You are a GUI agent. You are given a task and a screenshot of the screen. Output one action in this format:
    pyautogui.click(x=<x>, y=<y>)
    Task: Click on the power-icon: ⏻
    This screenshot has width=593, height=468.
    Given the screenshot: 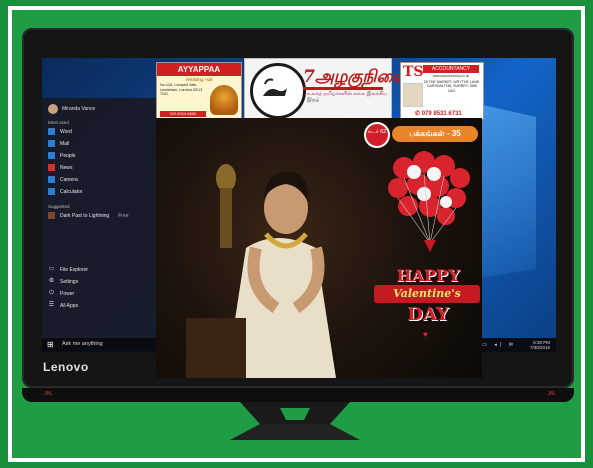 What is the action you would take?
    pyautogui.click(x=51, y=293)
    